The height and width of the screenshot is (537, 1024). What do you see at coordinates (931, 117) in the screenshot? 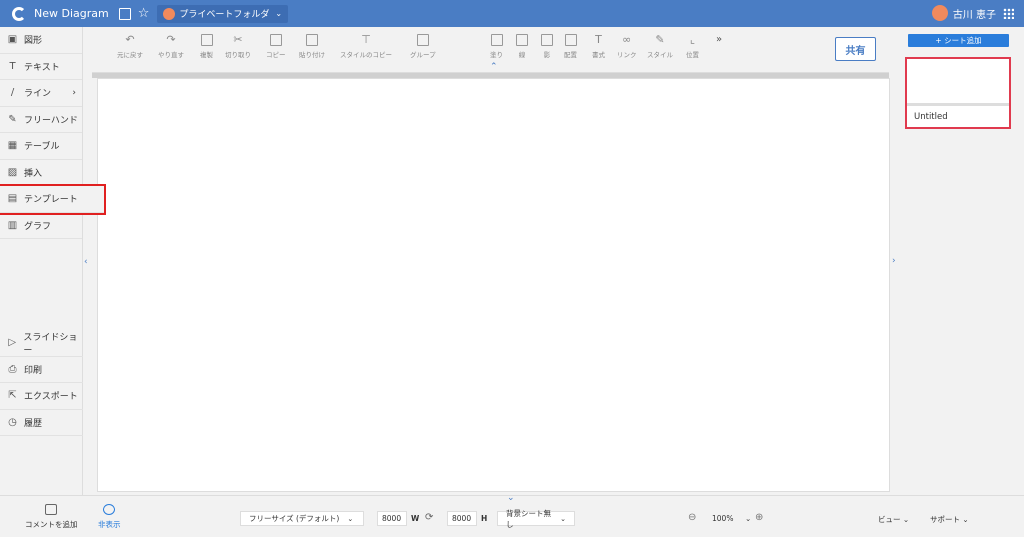
I see `sheet-name: Untitled` at bounding box center [931, 117].